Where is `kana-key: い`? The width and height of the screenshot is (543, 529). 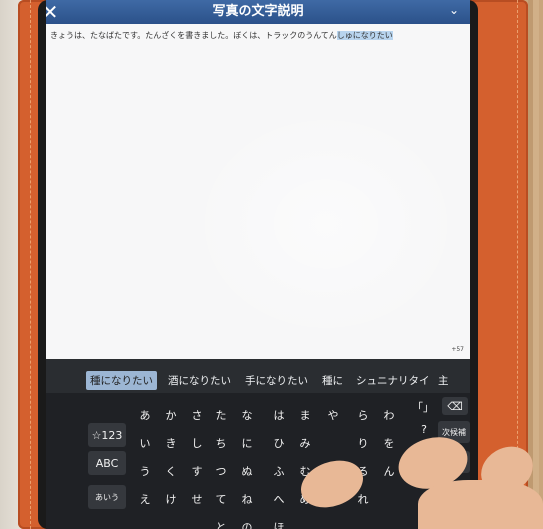 kana-key: い is located at coordinates (145, 443).